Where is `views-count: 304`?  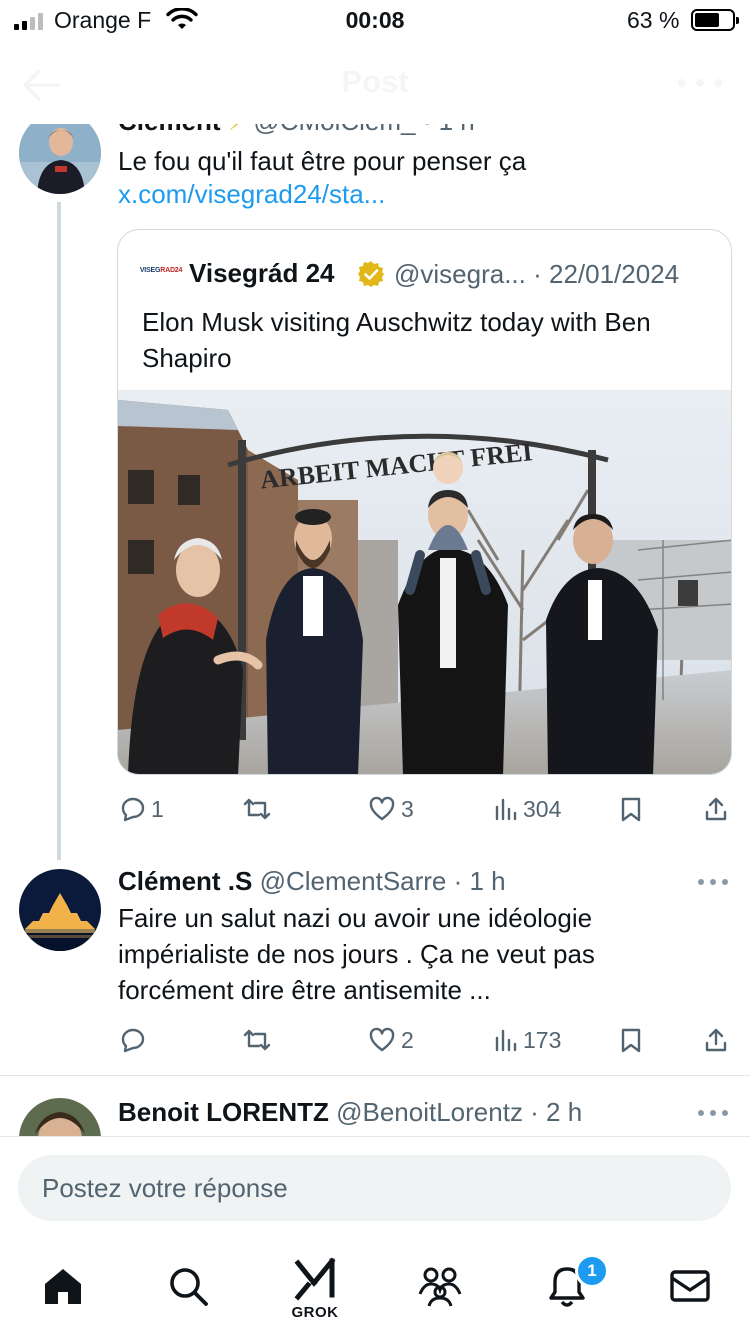
views-count: 304 is located at coordinates (542, 808).